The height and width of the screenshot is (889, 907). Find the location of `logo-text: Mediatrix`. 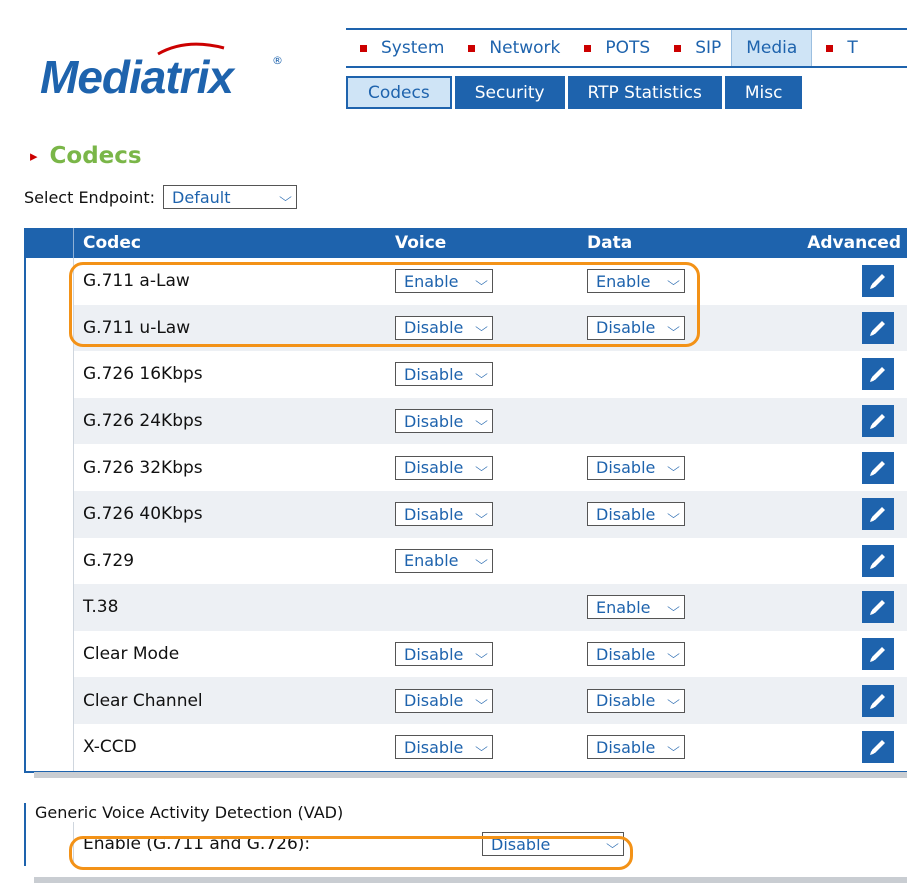

logo-text: Mediatrix is located at coordinates (137, 77).